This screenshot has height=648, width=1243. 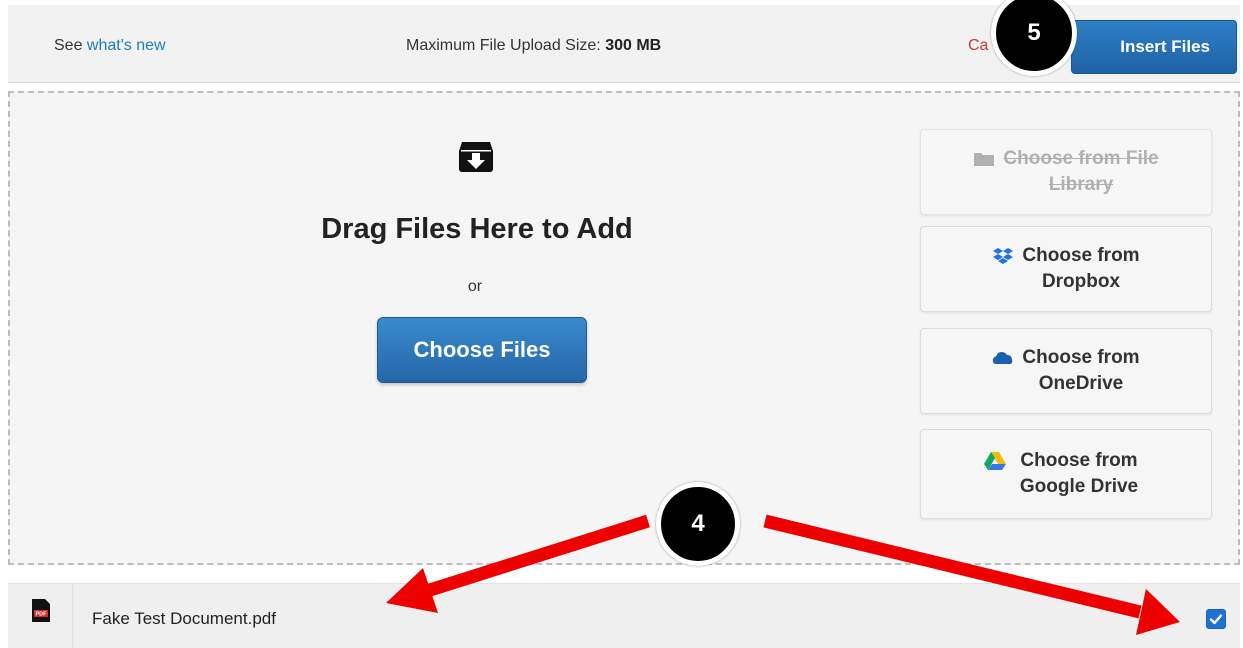 What do you see at coordinates (184, 618) in the screenshot?
I see `file-name: Fake Test Document.pdf` at bounding box center [184, 618].